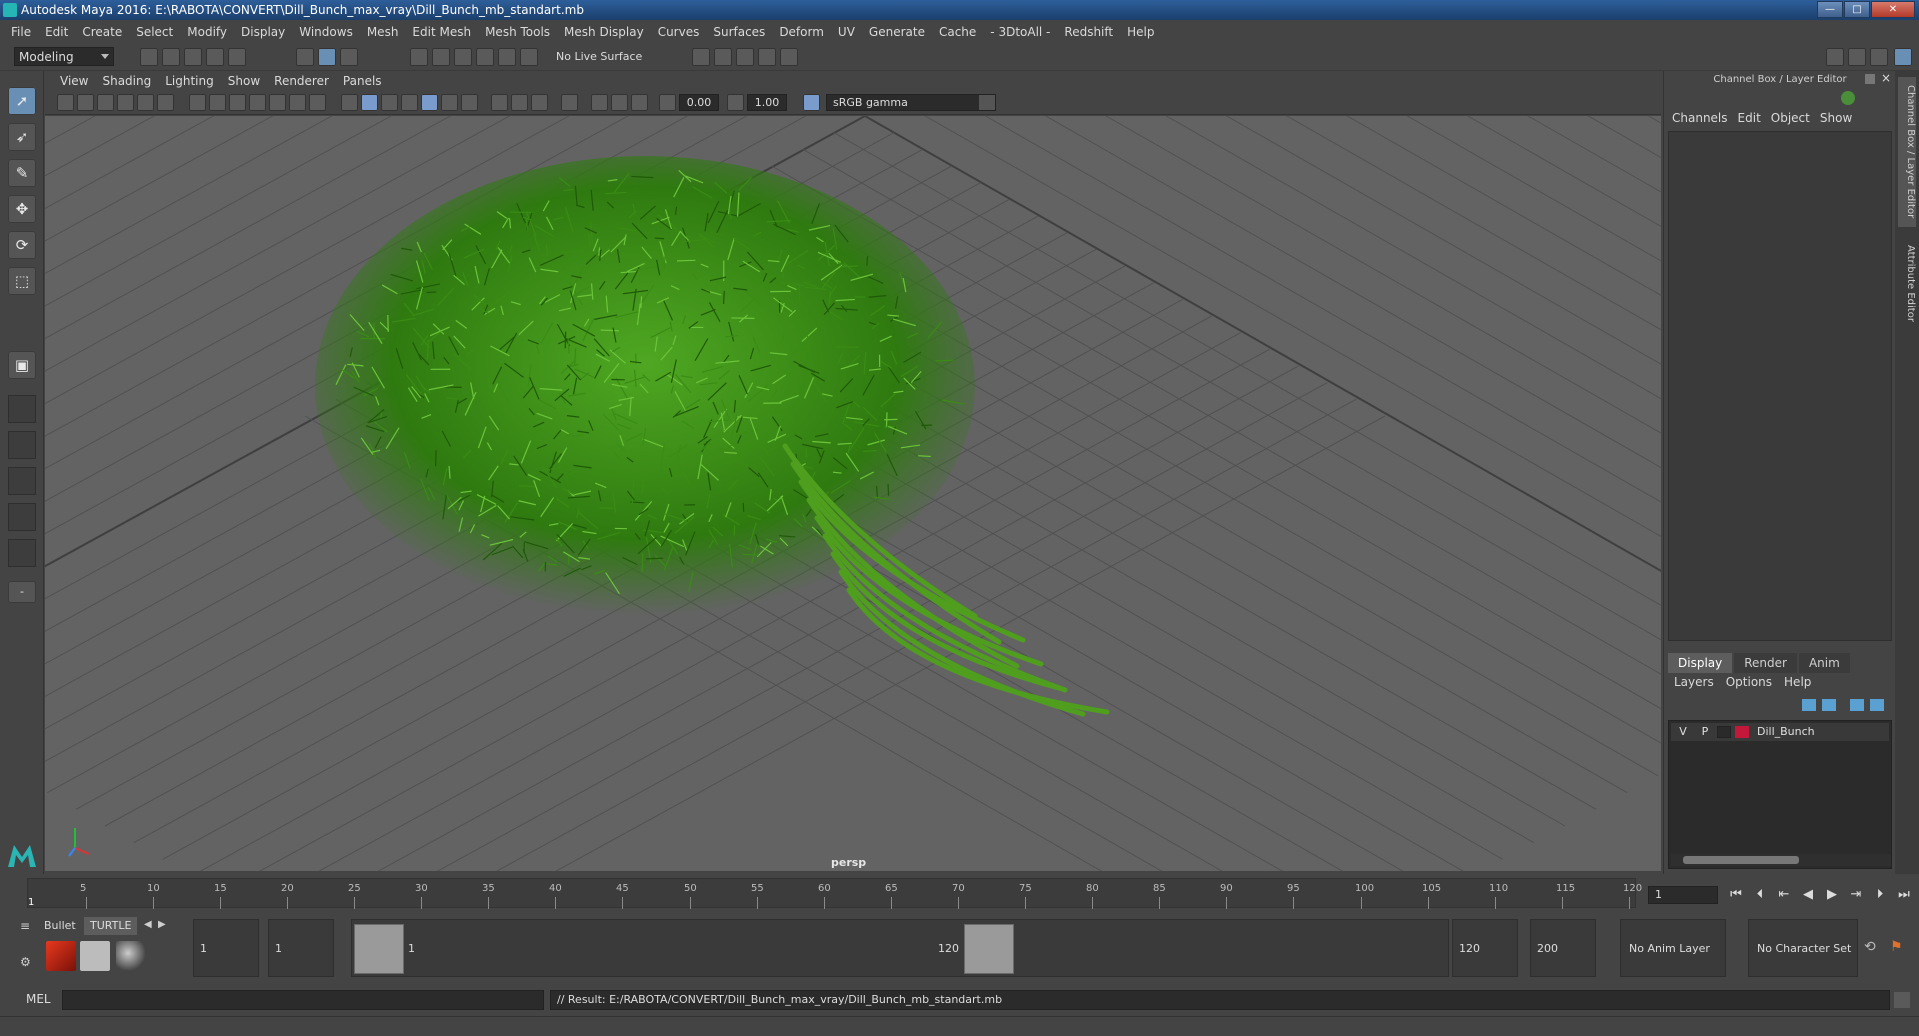  What do you see at coordinates (441, 57) in the screenshot?
I see `snap-to-curve-icon` at bounding box center [441, 57].